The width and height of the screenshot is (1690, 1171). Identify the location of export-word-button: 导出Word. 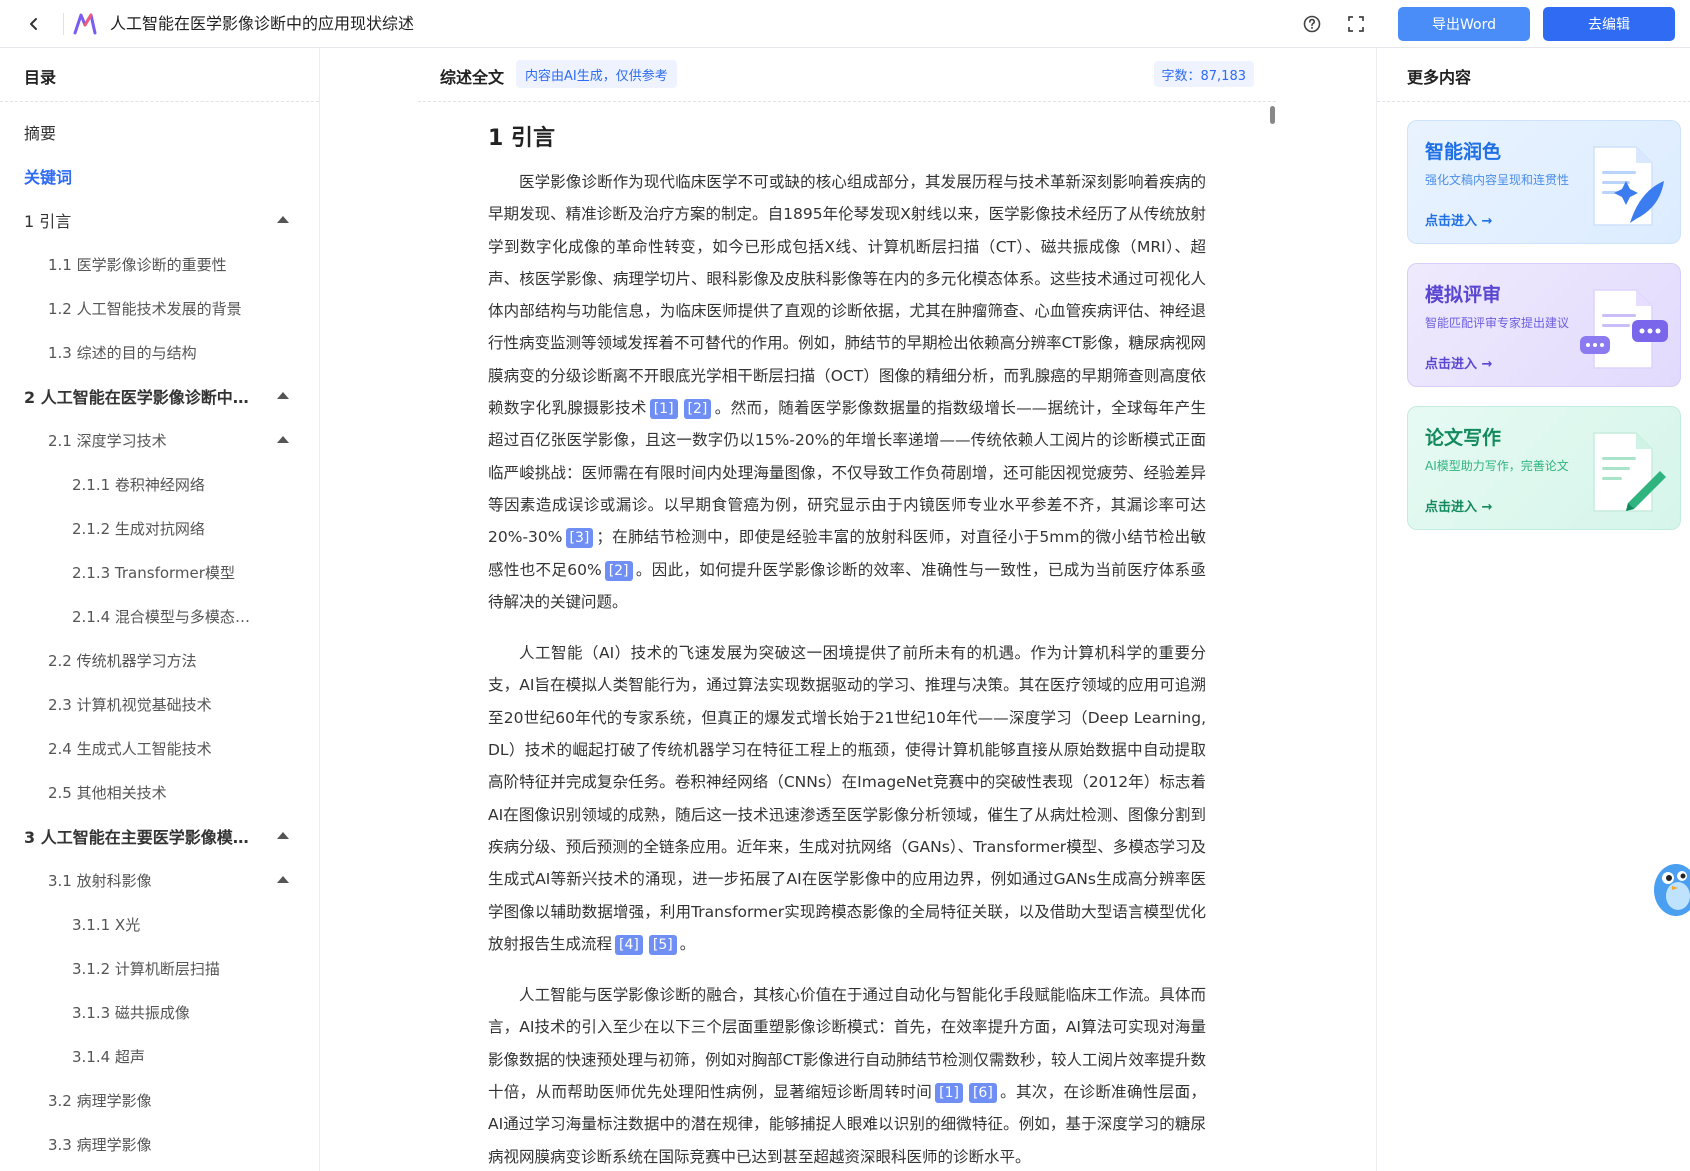
(1464, 24).